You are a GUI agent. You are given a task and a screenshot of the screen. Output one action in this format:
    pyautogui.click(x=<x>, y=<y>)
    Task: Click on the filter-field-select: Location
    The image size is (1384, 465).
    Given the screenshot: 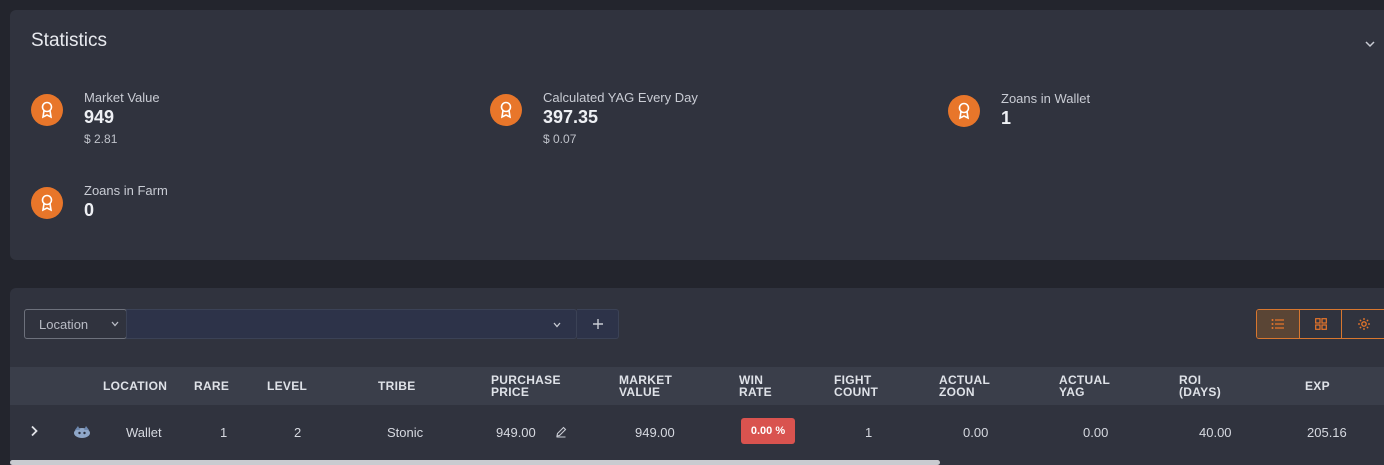 What is the action you would take?
    pyautogui.click(x=75, y=324)
    